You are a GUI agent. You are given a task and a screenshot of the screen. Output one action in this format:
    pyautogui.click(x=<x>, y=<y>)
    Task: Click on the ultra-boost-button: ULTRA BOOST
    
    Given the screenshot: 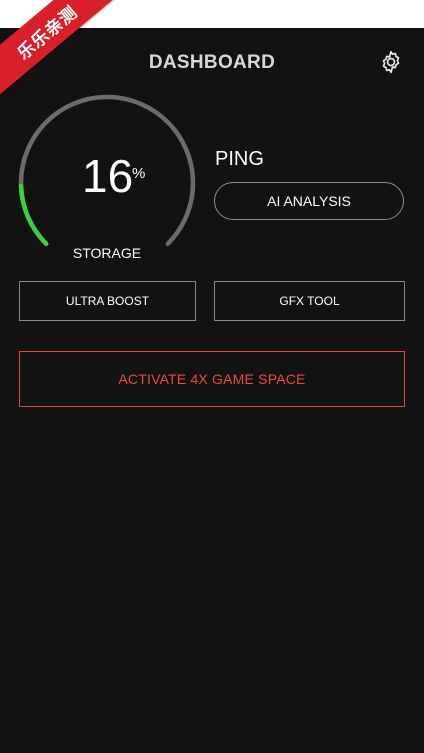 What is the action you would take?
    pyautogui.click(x=107, y=301)
    